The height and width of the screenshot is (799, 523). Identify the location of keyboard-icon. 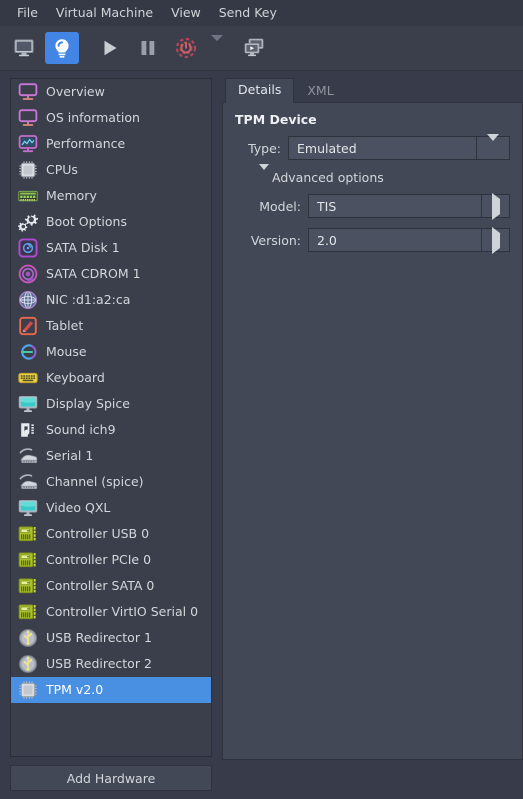
(27, 378).